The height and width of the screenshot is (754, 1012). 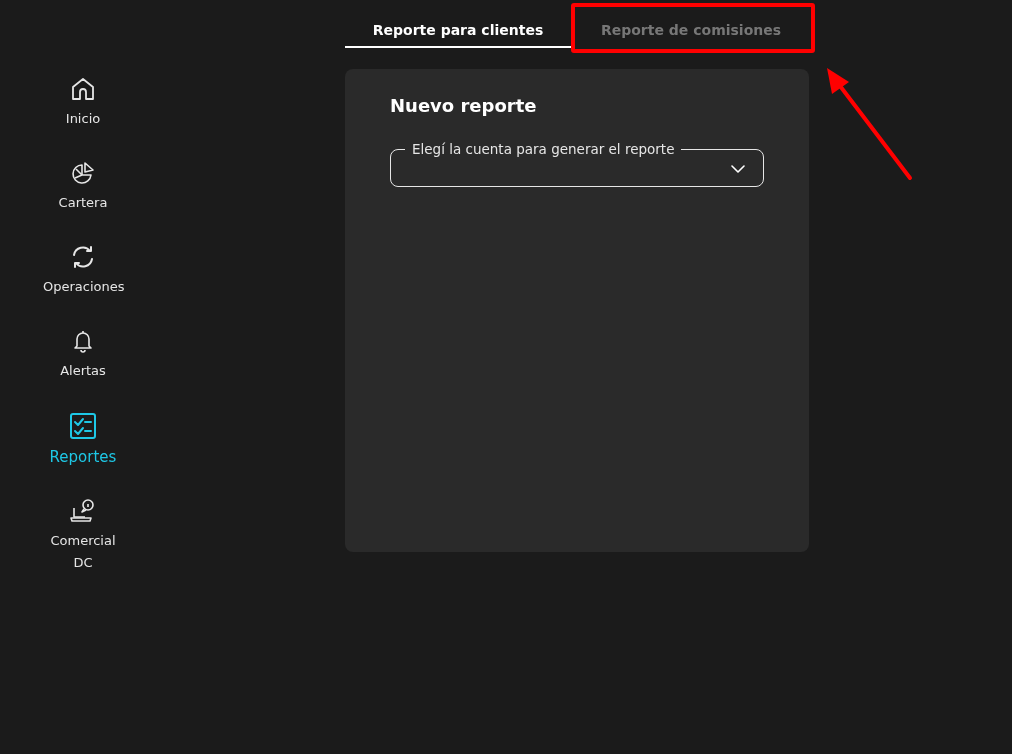 I want to click on bell-icon, so click(x=83, y=341).